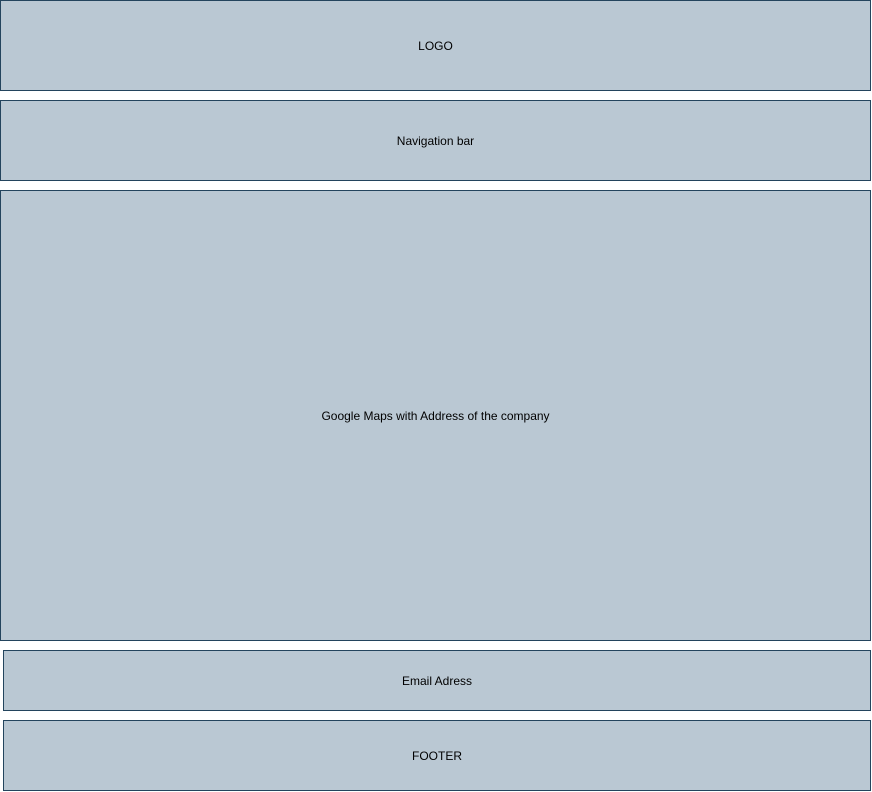  I want to click on navigation-bar-label: Navigation bar, so click(435, 140).